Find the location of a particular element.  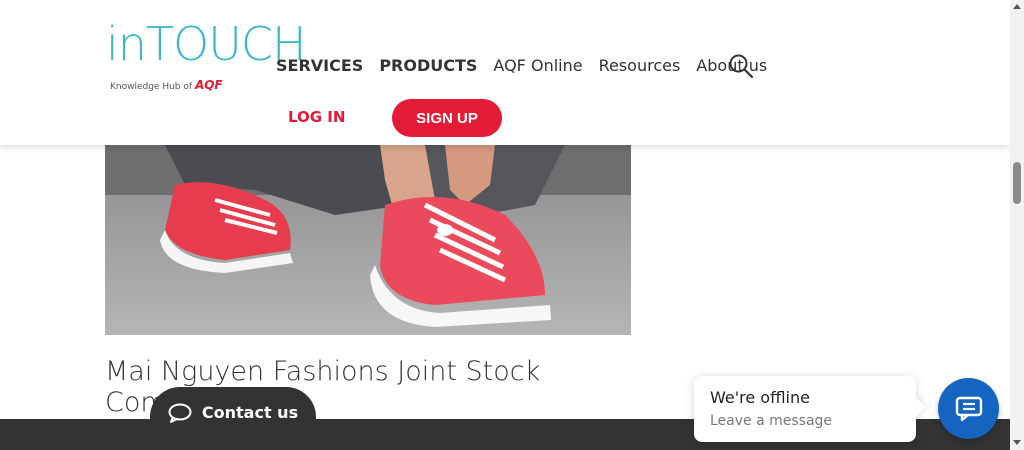

chat-launcher-button is located at coordinates (968, 408).